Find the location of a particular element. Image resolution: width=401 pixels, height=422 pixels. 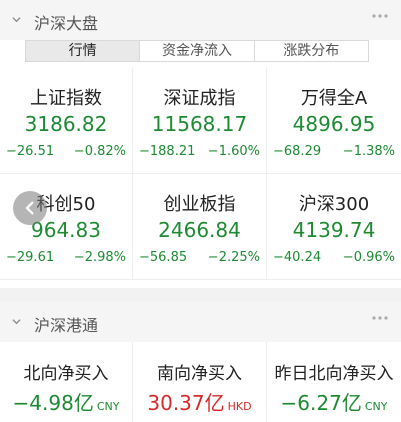

index-pct: −2.25% is located at coordinates (233, 257).